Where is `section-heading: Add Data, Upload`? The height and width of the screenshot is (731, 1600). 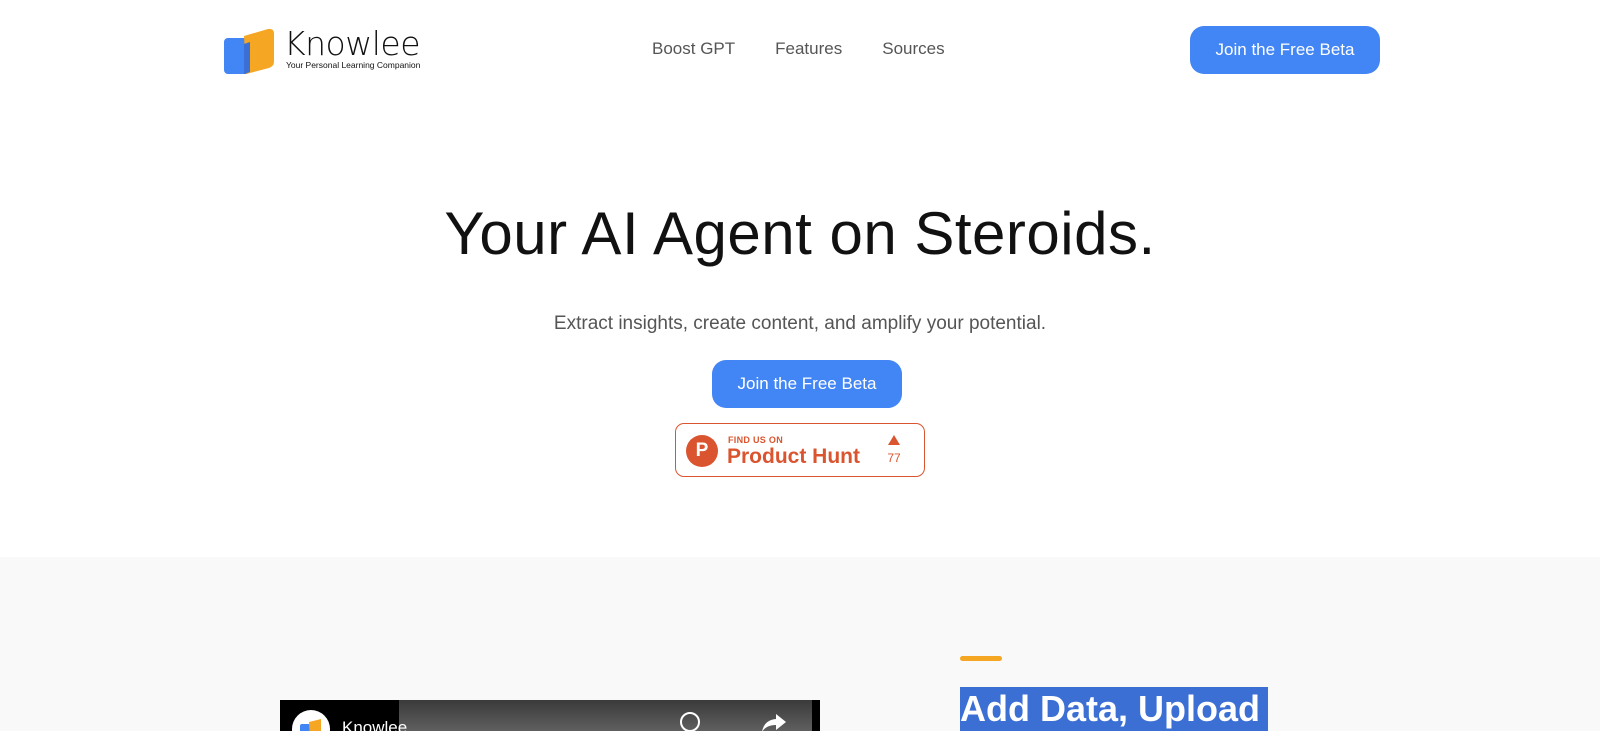 section-heading: Add Data, Upload is located at coordinates (1114, 709).